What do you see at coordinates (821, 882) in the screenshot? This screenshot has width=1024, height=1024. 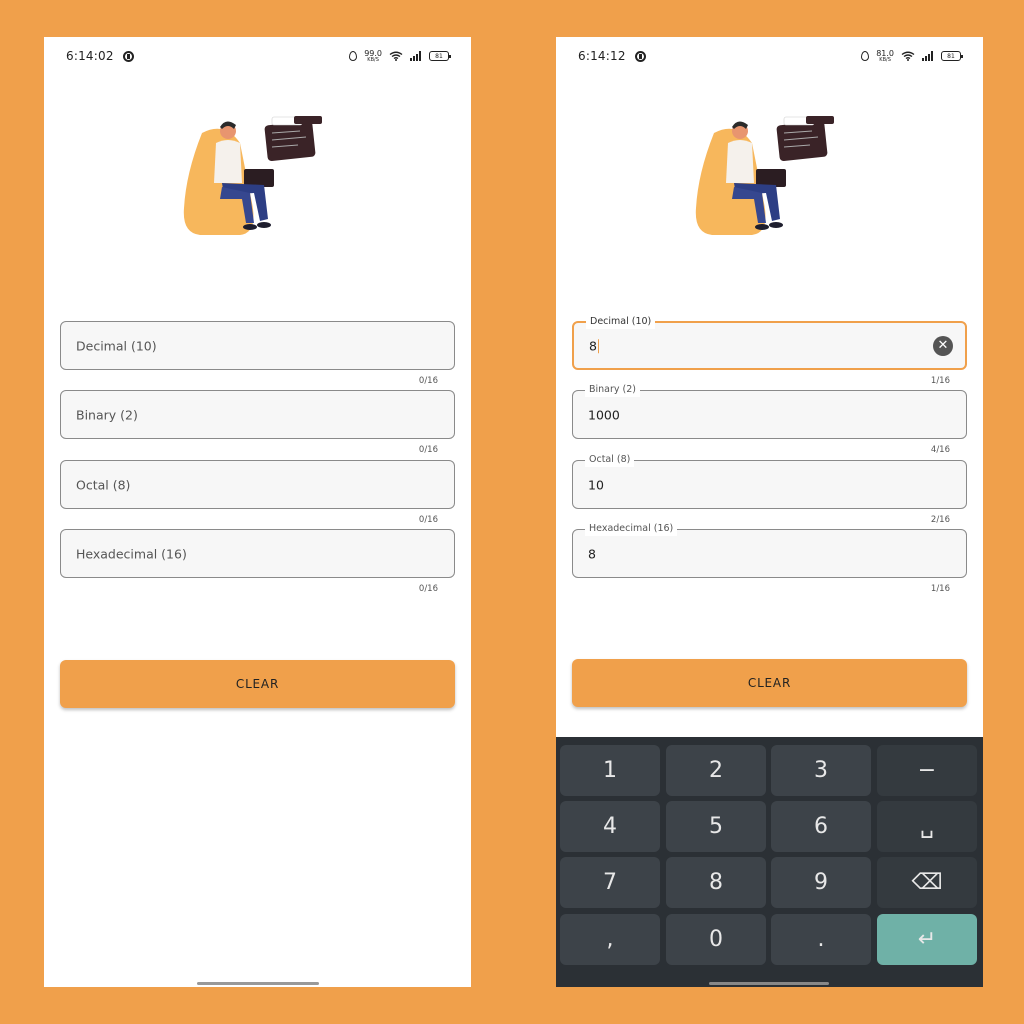 I see `key-9: 9` at bounding box center [821, 882].